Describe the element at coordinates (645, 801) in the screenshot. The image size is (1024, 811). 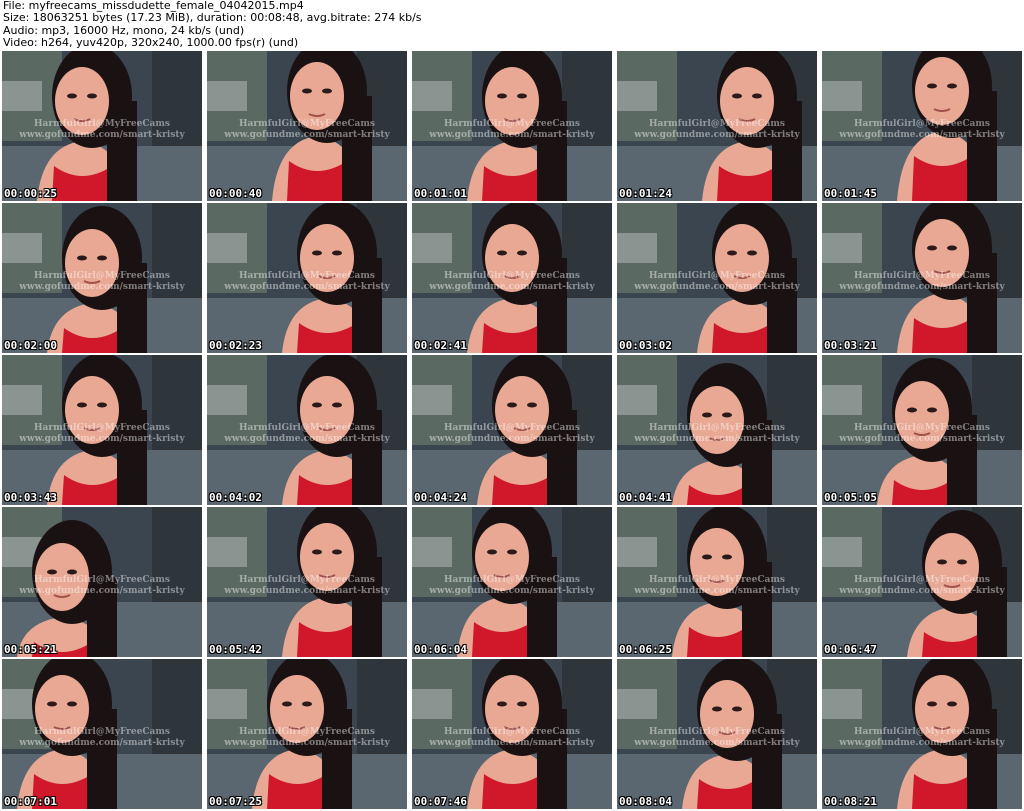
I see `thumbnail-timestamp: 00:08:04` at that location.